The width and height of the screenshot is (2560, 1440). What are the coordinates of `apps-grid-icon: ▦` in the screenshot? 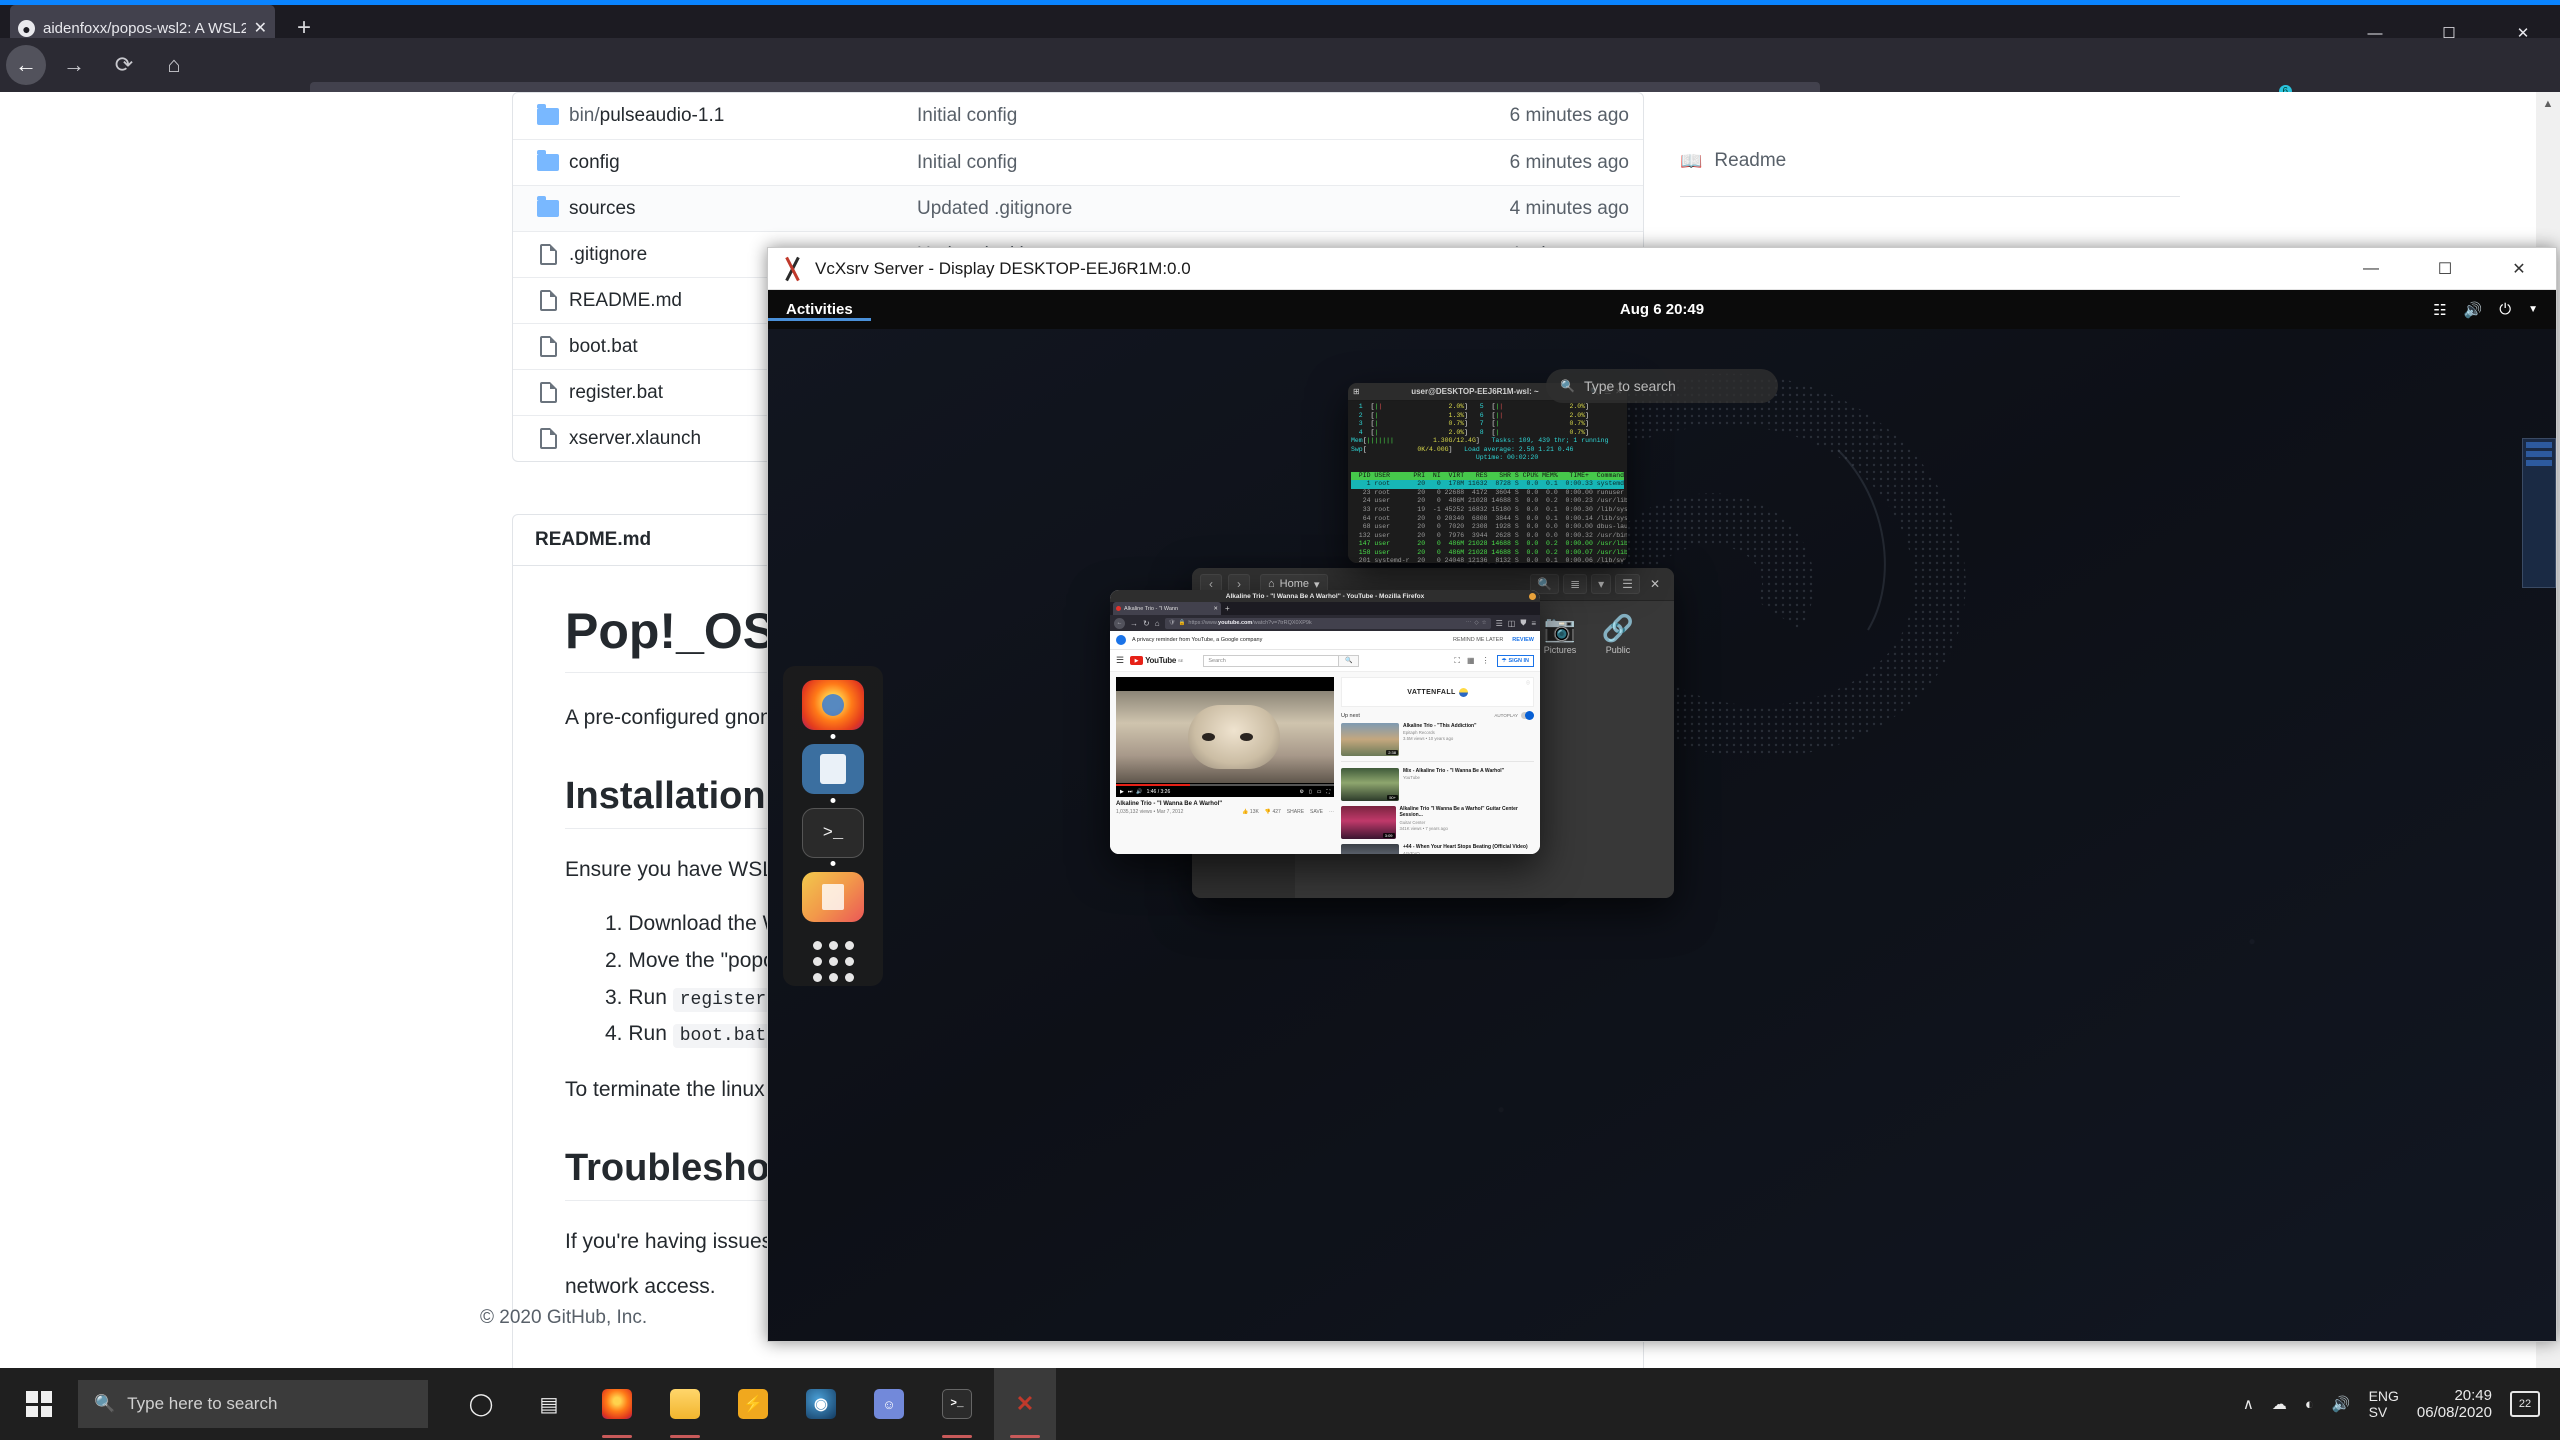 It's located at (1471, 660).